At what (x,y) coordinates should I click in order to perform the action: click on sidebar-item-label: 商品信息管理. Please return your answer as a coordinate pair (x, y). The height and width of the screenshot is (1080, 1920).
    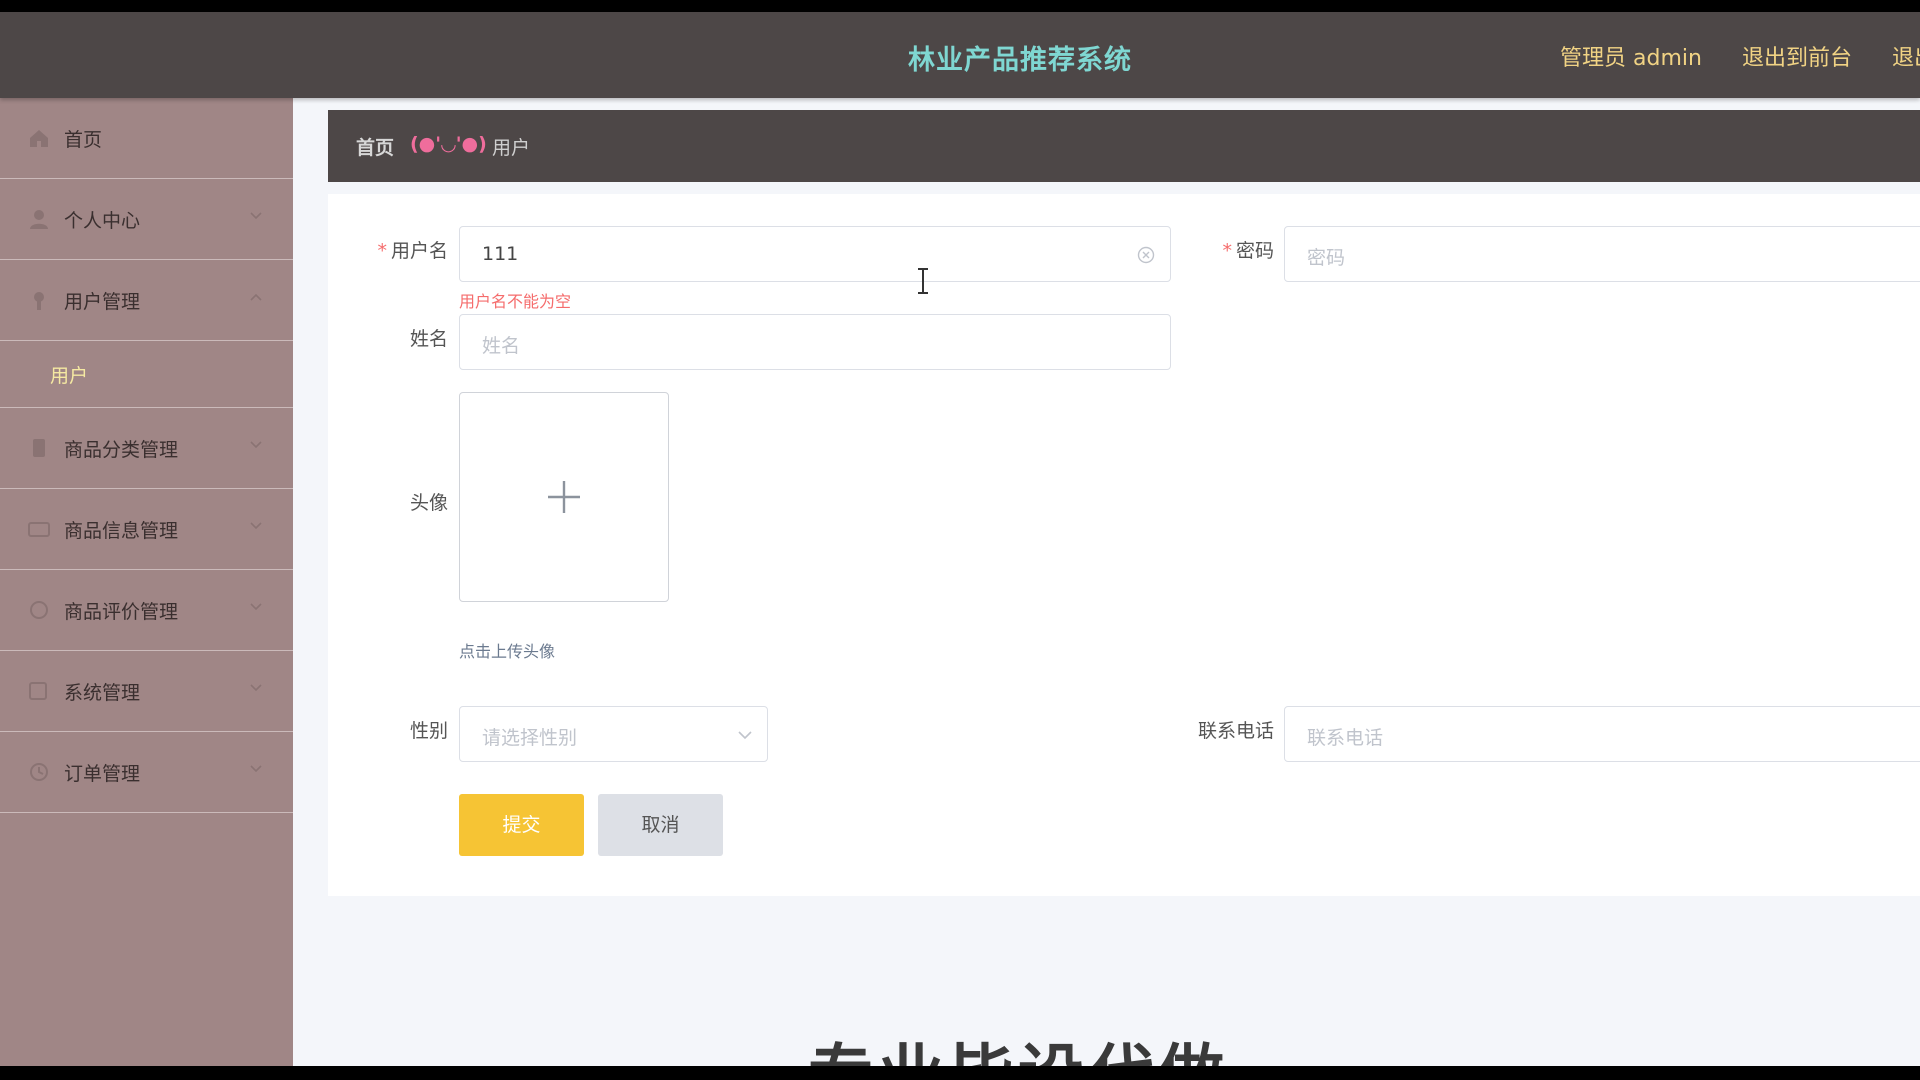
    Looking at the image, I should click on (121, 531).